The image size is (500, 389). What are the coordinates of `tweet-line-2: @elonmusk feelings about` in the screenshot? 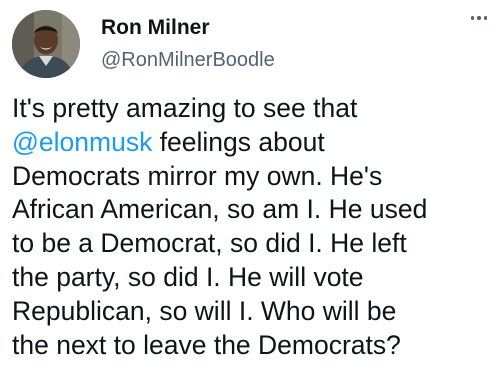 It's located at (254, 143).